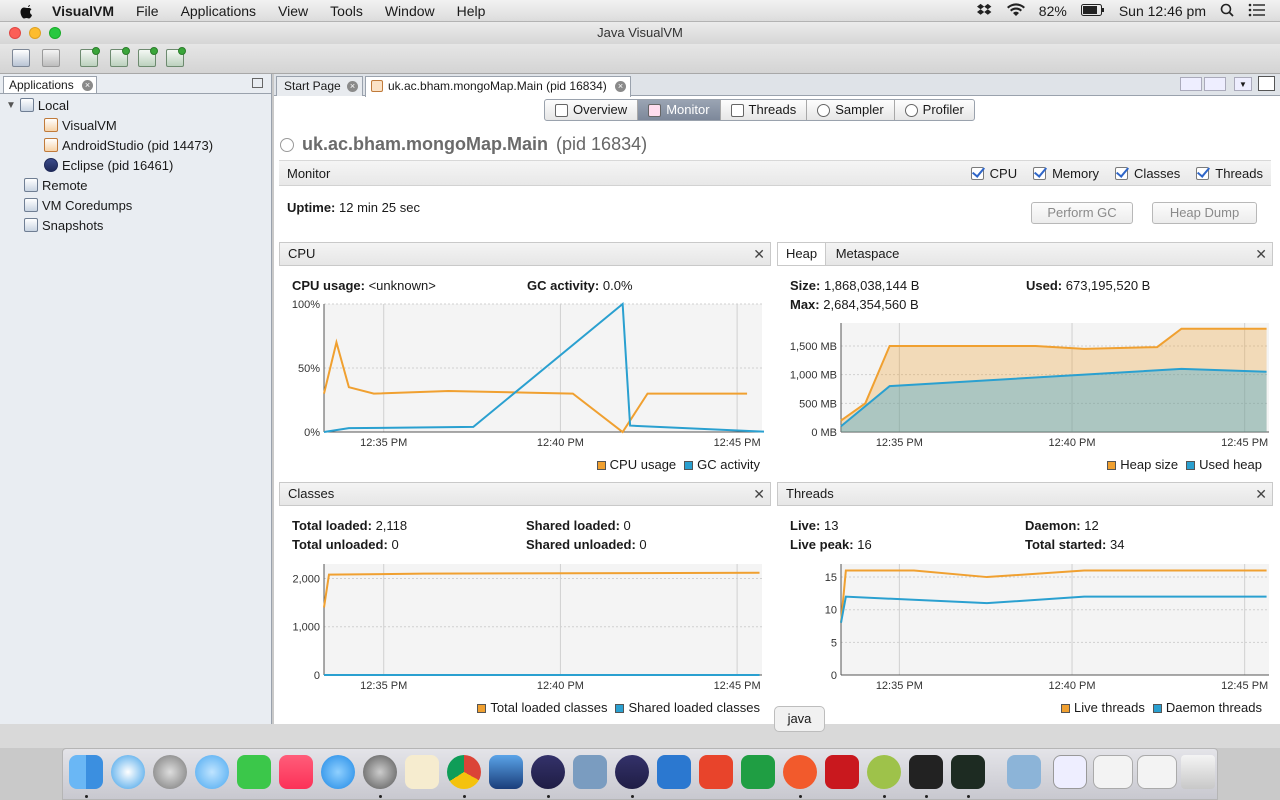  I want to click on launchpad-icon, so click(170, 772).